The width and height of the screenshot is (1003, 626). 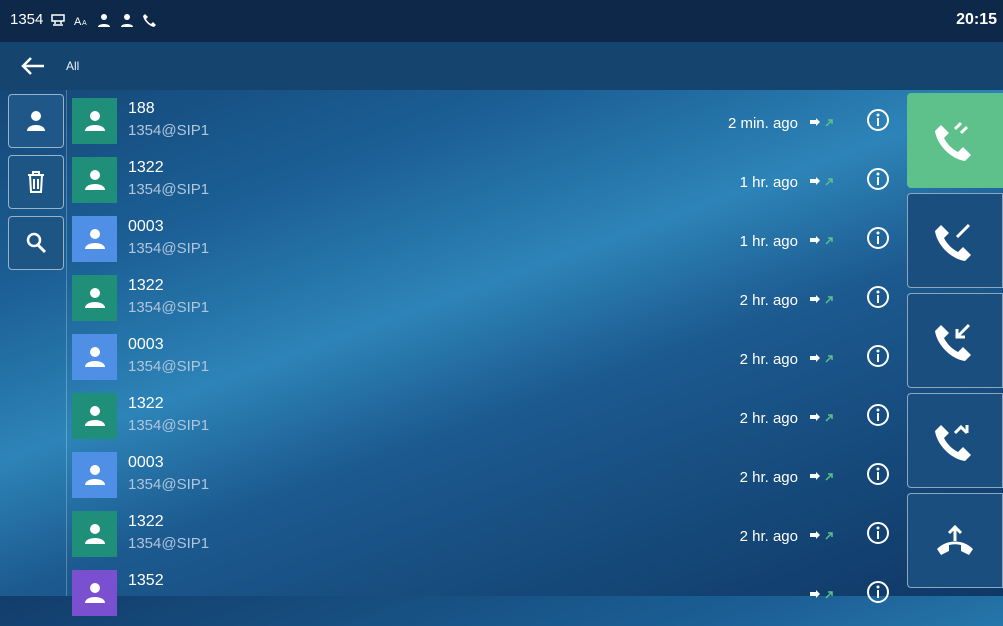 I want to click on tab-forwarded-calls, so click(x=955, y=540).